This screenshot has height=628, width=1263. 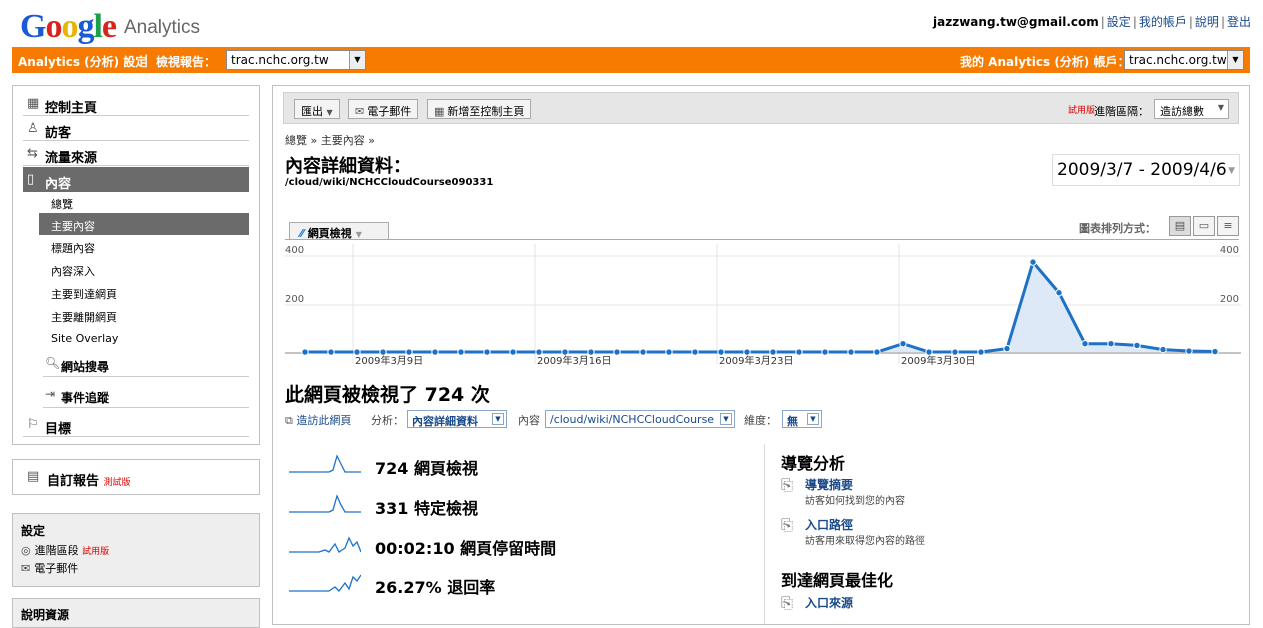 What do you see at coordinates (426, 508) in the screenshot?
I see `metric-value: 331 特定檢視` at bounding box center [426, 508].